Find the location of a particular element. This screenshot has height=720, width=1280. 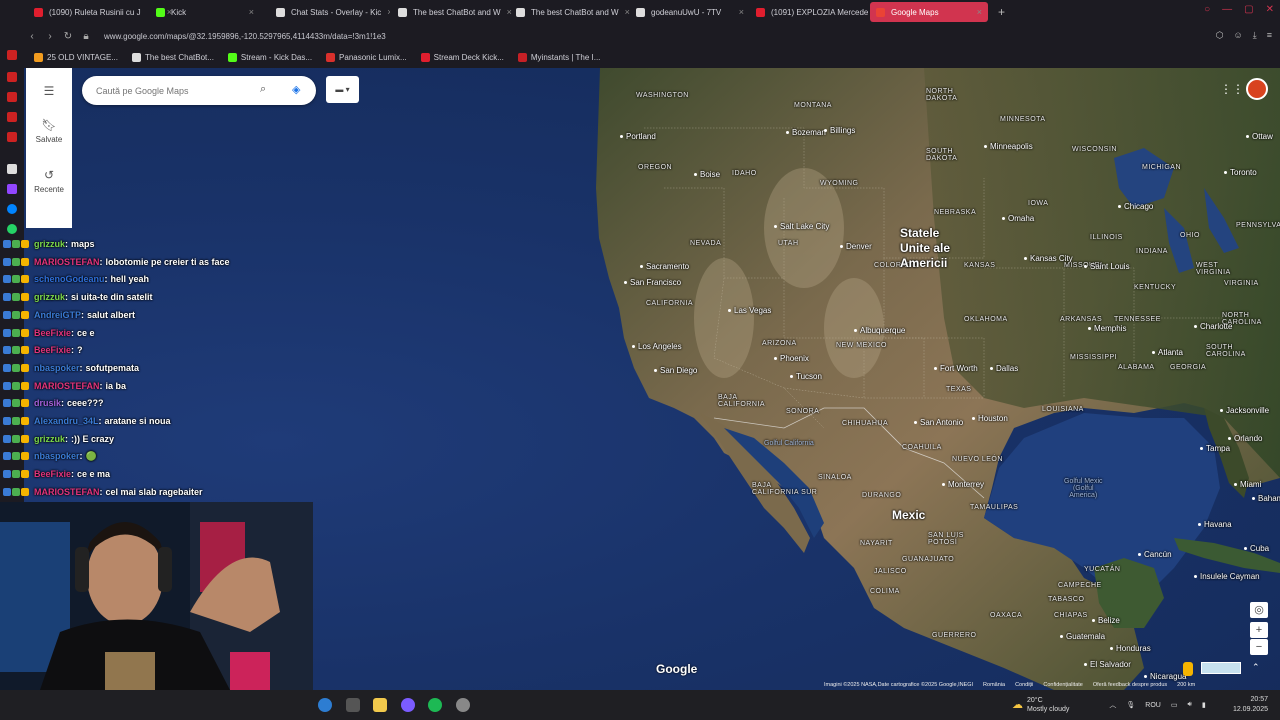

map-city-label: Omaha is located at coordinates (1018, 218).